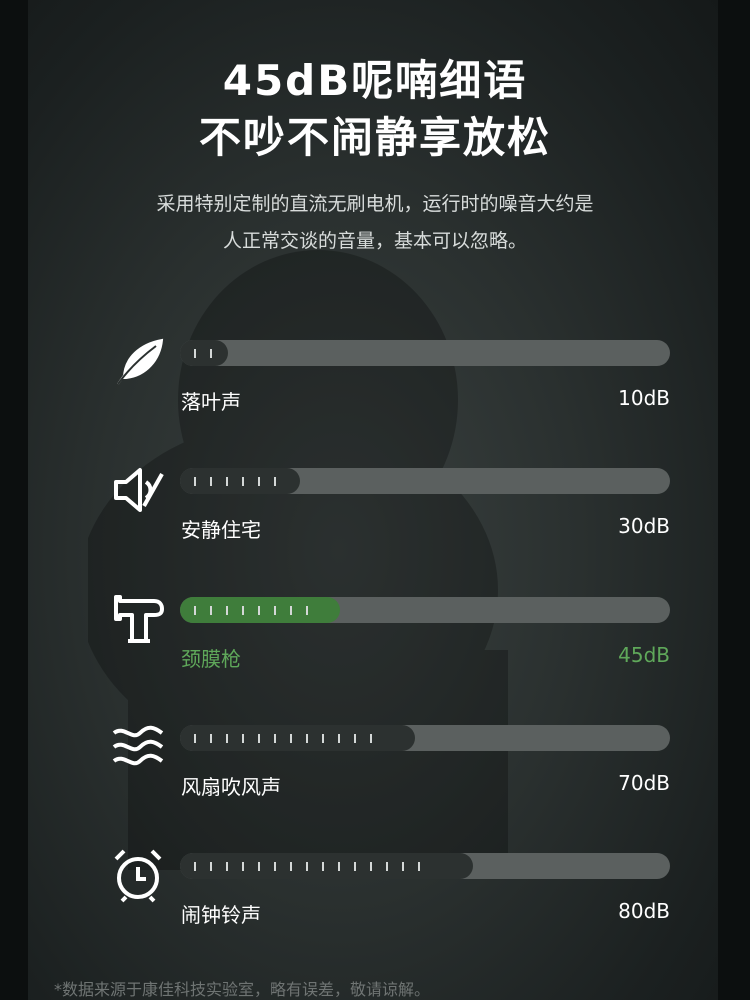  What do you see at coordinates (139, 619) in the screenshot?
I see `massage-gun-icon` at bounding box center [139, 619].